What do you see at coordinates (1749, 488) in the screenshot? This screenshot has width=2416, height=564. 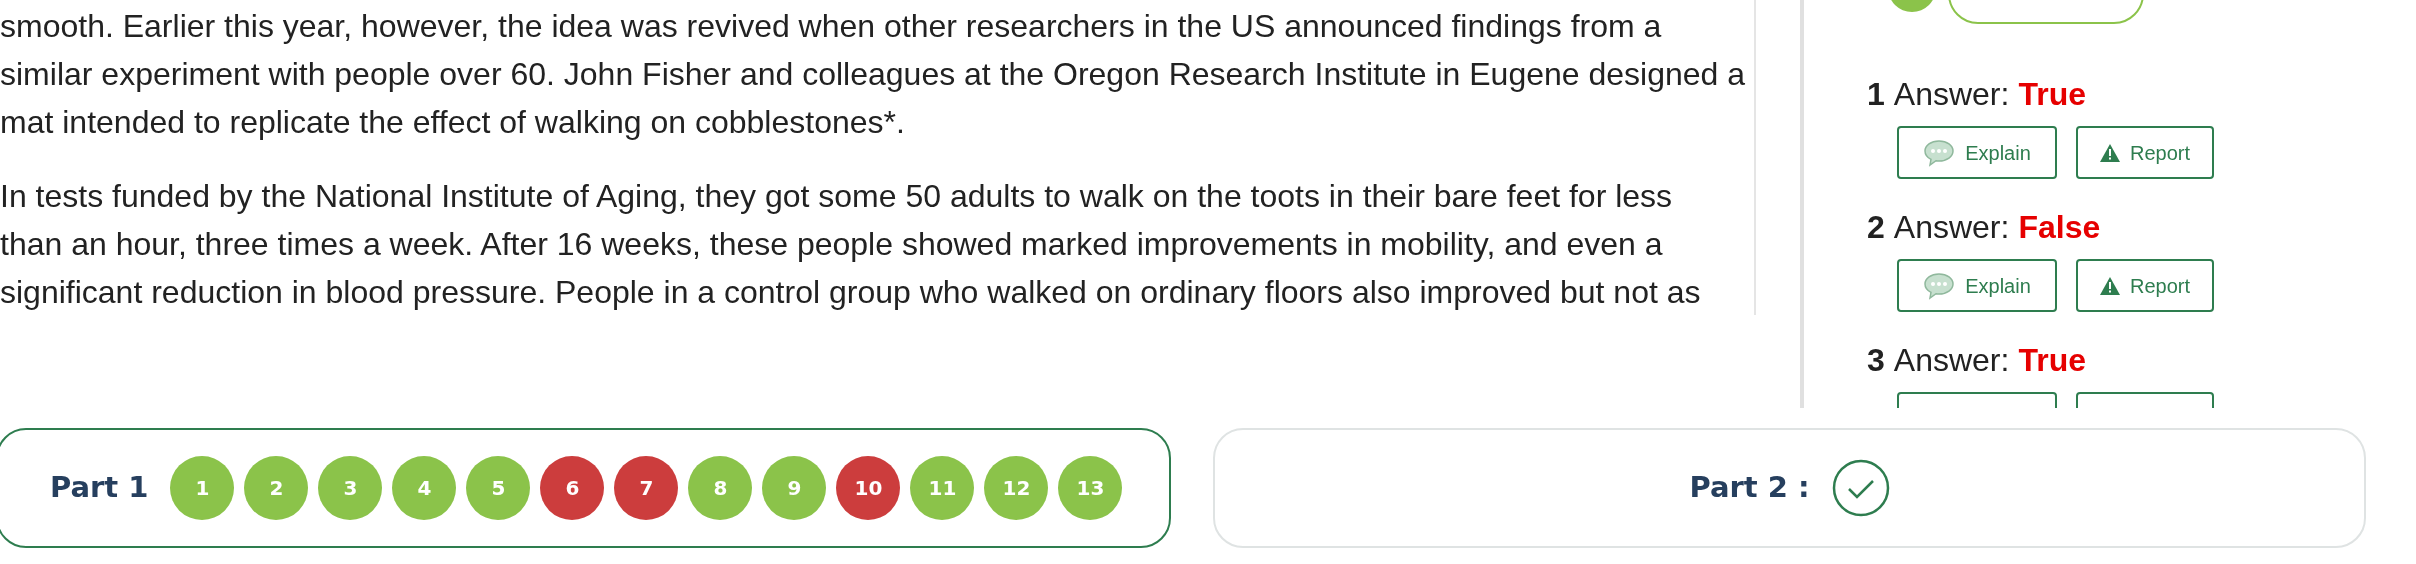 I see `part-label: Part 2 :` at bounding box center [1749, 488].